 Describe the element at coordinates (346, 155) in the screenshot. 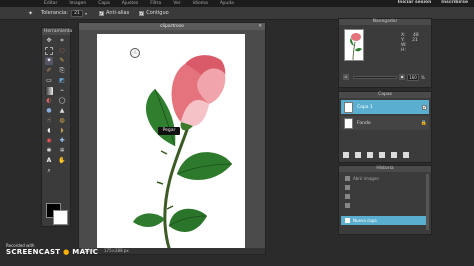

I see `layer-settings-icon` at that location.